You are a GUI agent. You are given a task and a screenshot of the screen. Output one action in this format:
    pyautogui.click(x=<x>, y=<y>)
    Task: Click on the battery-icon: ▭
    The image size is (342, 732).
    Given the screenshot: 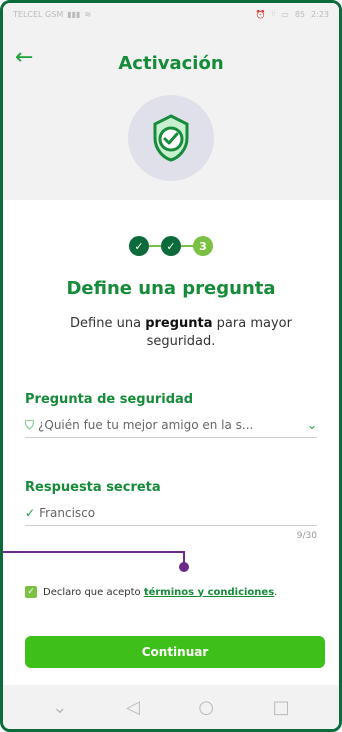 What is the action you would take?
    pyautogui.click(x=285, y=14)
    